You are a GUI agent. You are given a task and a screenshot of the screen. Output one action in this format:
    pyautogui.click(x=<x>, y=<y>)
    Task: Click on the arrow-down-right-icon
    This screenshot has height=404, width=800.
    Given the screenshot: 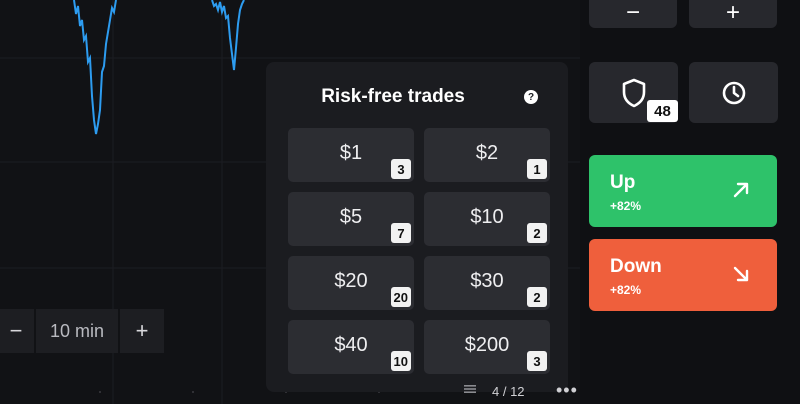 What is the action you would take?
    pyautogui.click(x=741, y=274)
    